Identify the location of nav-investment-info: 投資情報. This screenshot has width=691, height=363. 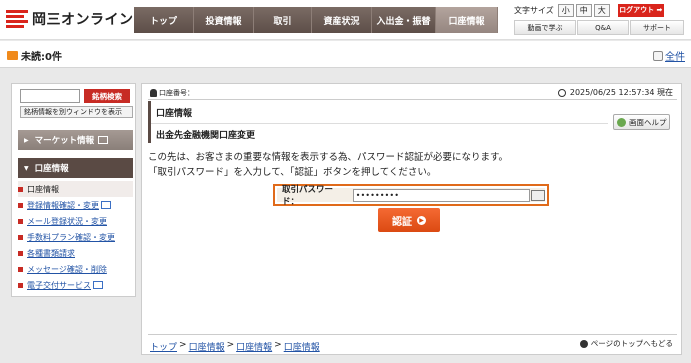
(224, 20).